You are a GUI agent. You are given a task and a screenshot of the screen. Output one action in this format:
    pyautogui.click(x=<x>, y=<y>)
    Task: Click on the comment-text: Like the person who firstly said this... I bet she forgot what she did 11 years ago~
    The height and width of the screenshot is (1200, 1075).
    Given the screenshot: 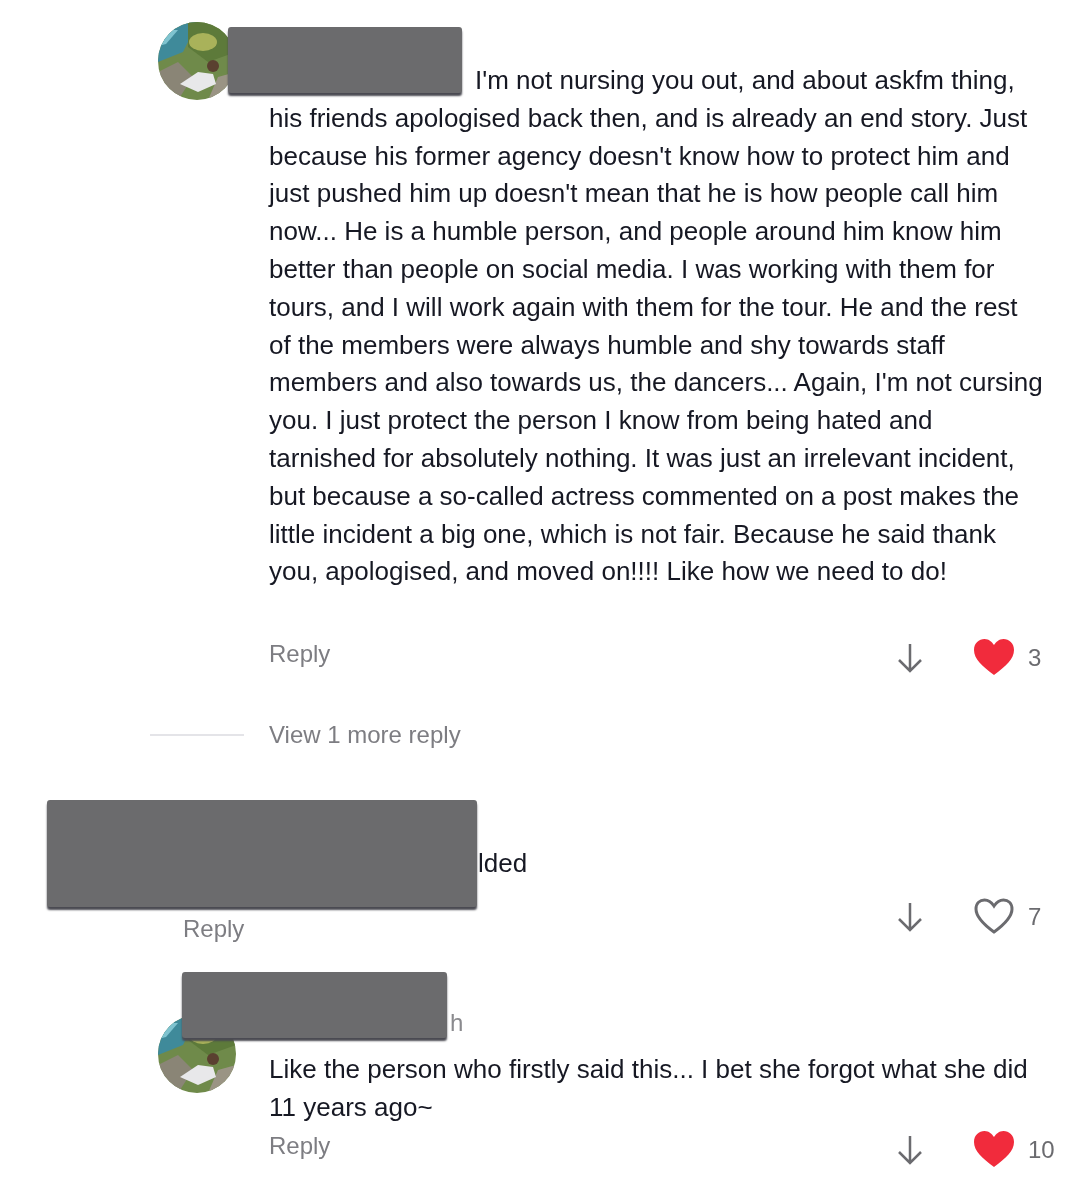 What is the action you would take?
    pyautogui.click(x=649, y=1088)
    